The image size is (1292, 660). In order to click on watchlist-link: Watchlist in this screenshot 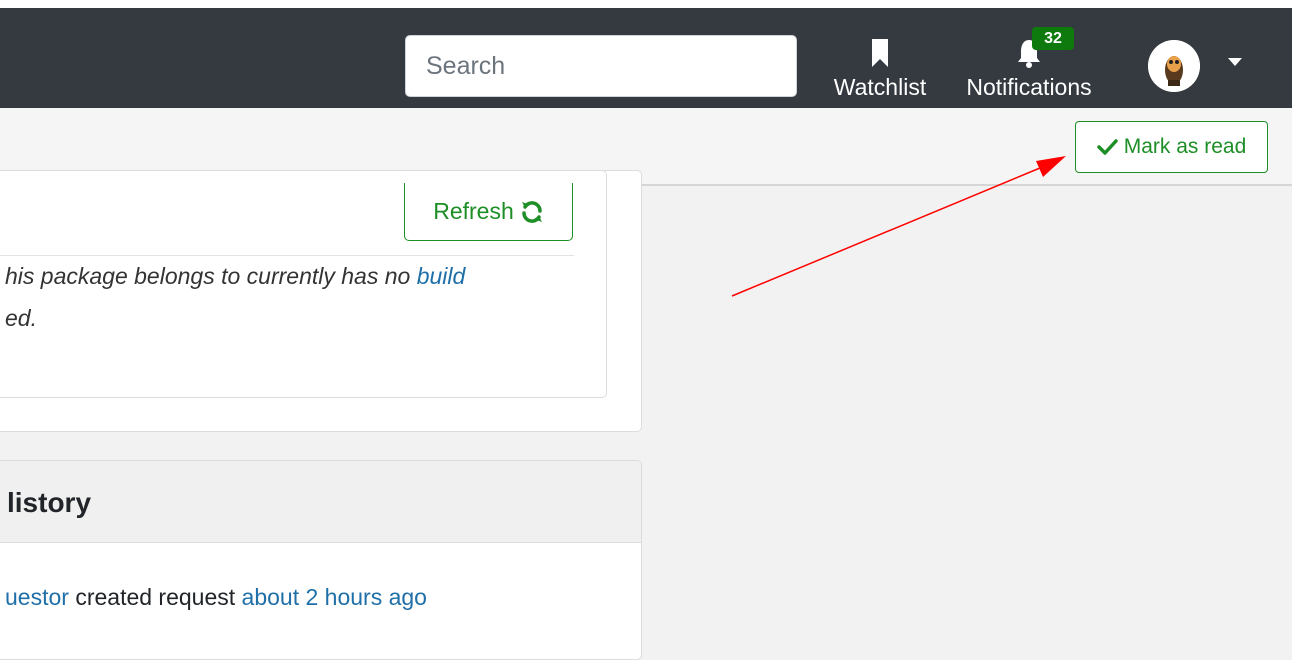, I will do `click(880, 65)`.